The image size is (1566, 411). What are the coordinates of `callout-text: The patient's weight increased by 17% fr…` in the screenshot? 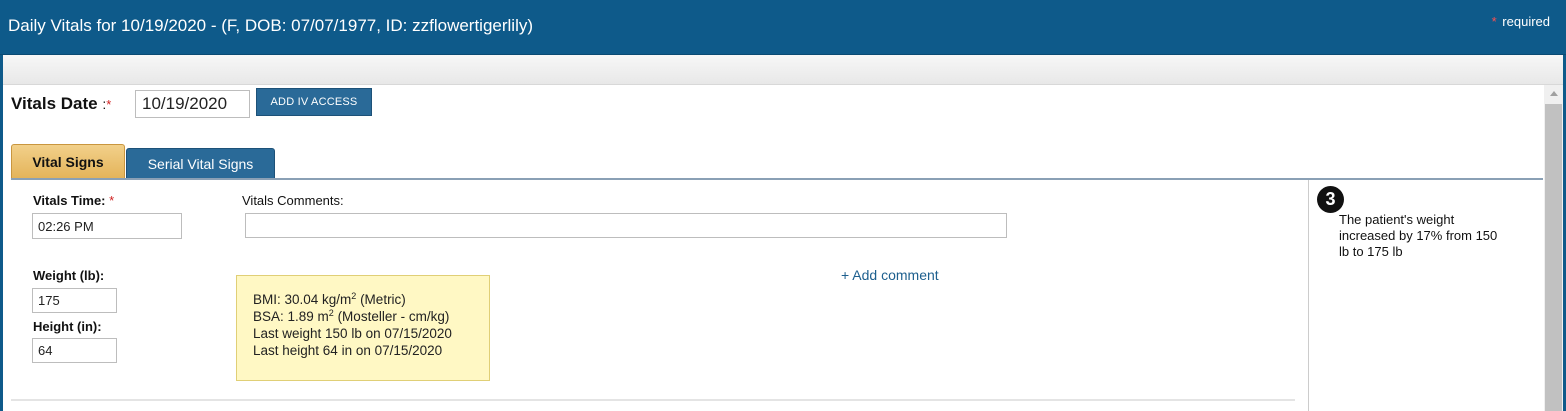 It's located at (1418, 235).